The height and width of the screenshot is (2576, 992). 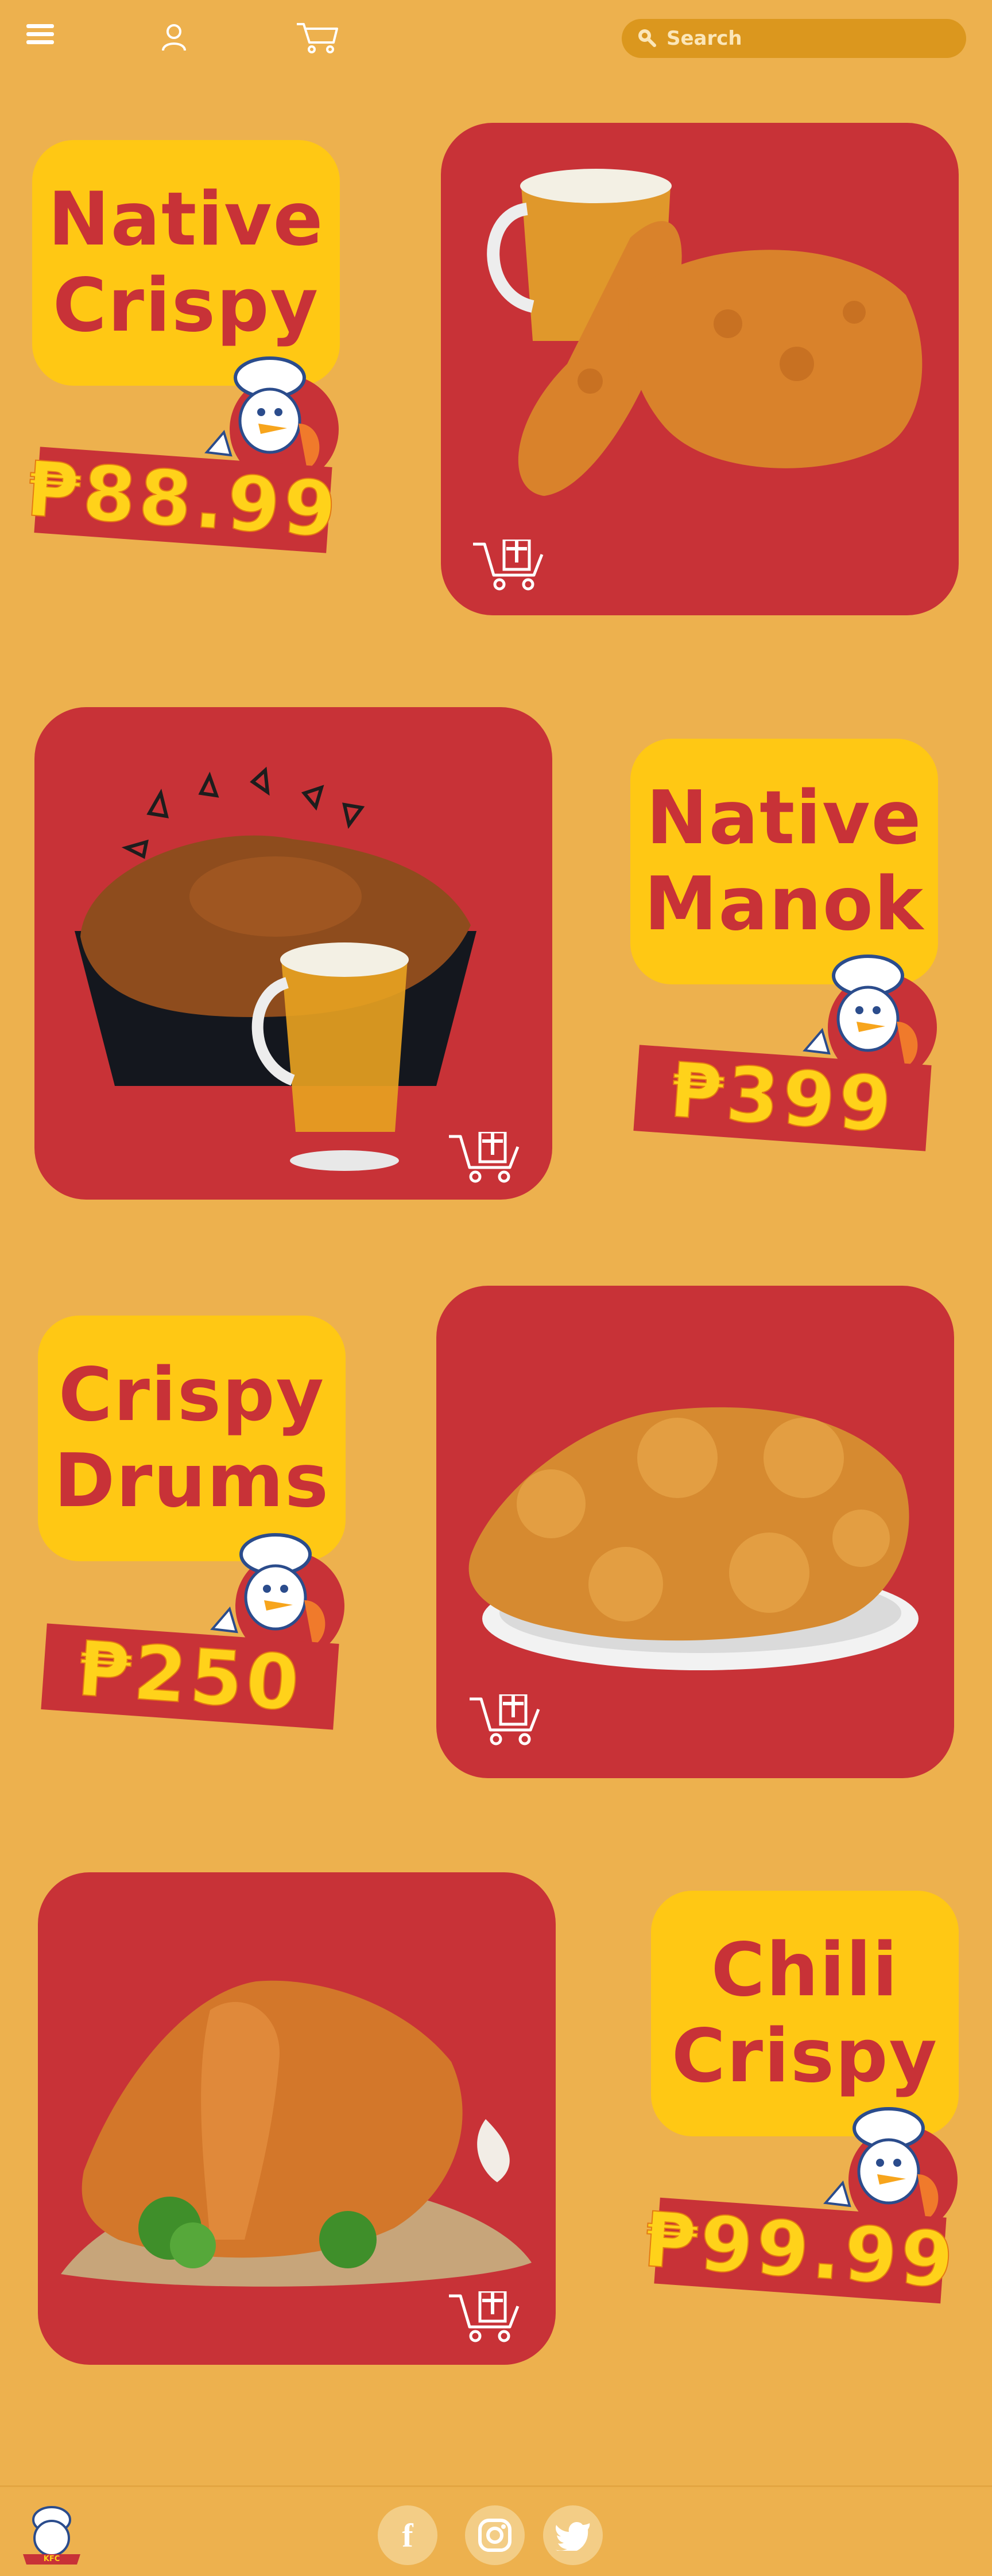 What do you see at coordinates (318, 37) in the screenshot?
I see `cart-icon` at bounding box center [318, 37].